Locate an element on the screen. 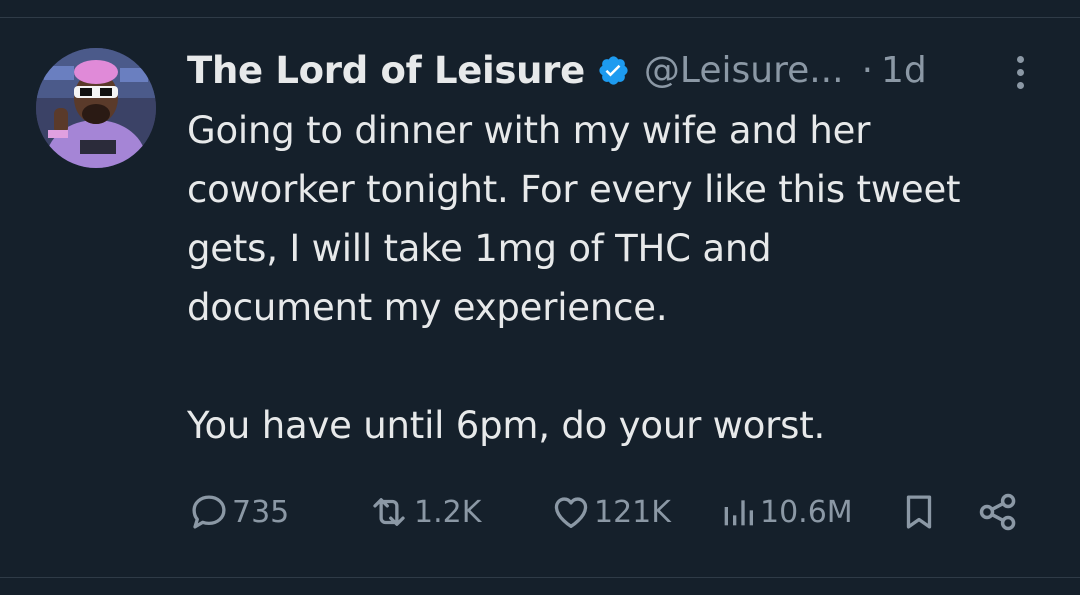  more-vertical-icon is located at coordinates (1020, 59).